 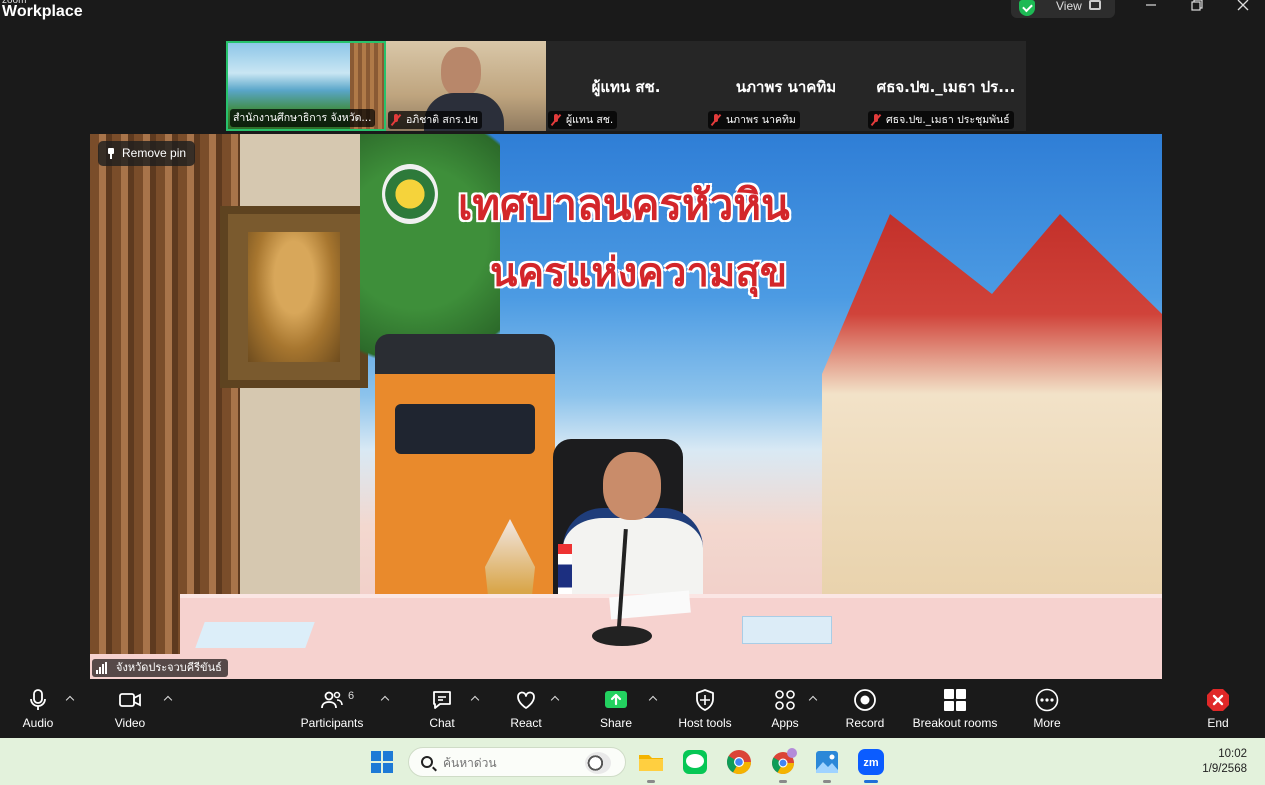 What do you see at coordinates (632, 13) in the screenshot?
I see `title-bar: zoom Workplace View` at bounding box center [632, 13].